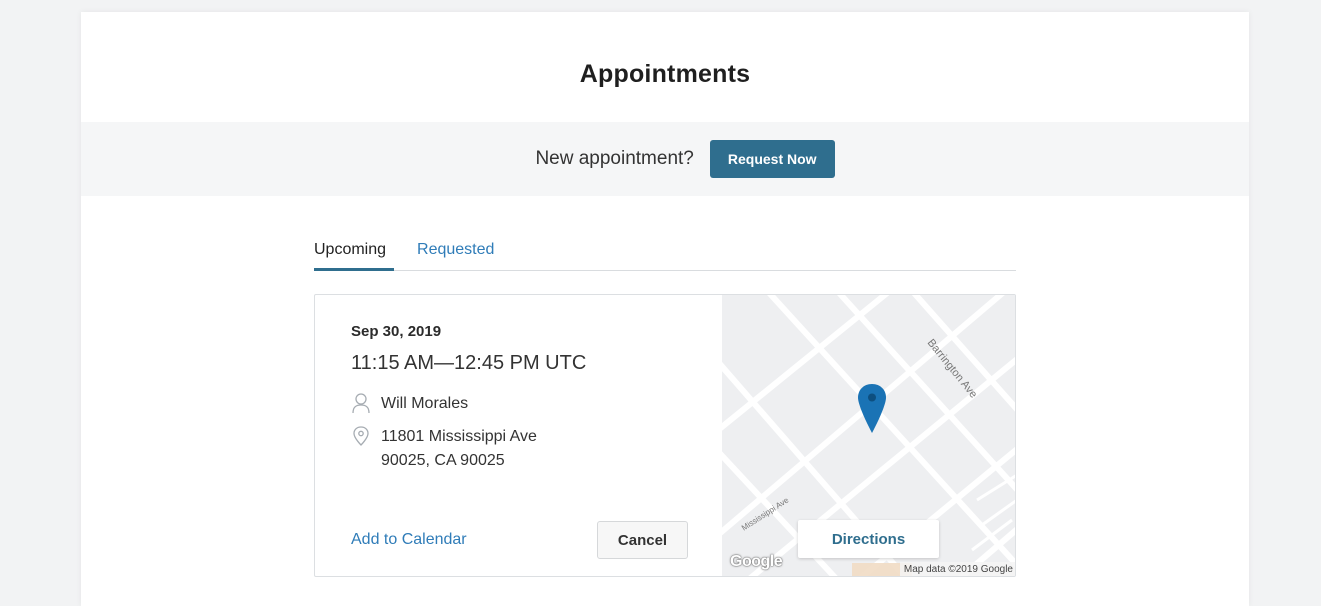 This screenshot has height=606, width=1321. Describe the element at coordinates (868, 539) in the screenshot. I see `directions-button: Directions` at that location.